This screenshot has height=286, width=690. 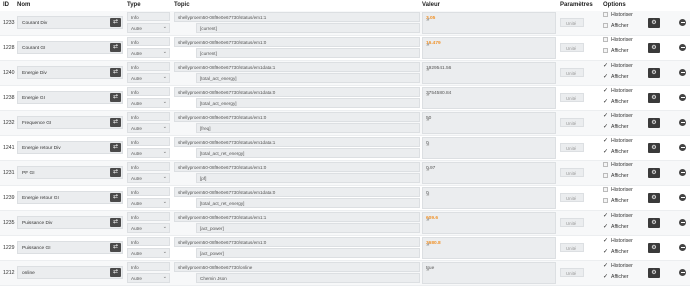 I want to click on name-input: Puissance GI ⇄, so click(x=70, y=247).